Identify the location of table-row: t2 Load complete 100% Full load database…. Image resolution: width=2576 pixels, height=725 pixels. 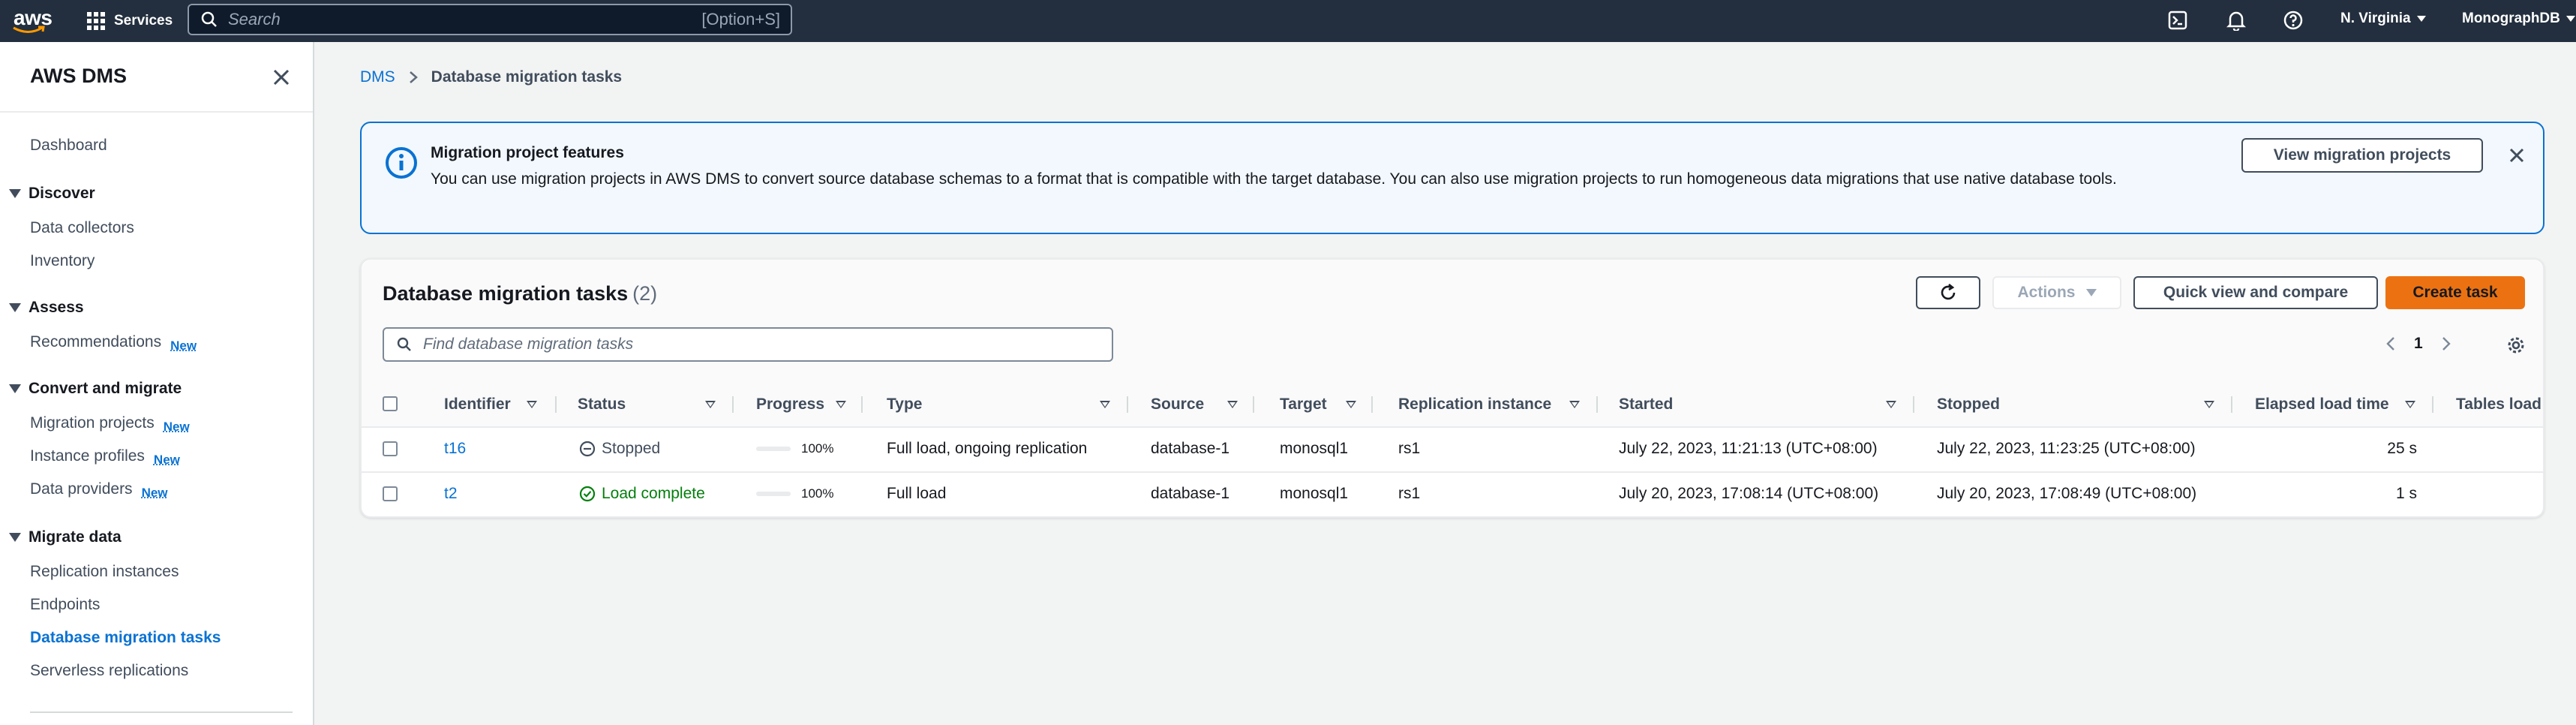
(1452, 493).